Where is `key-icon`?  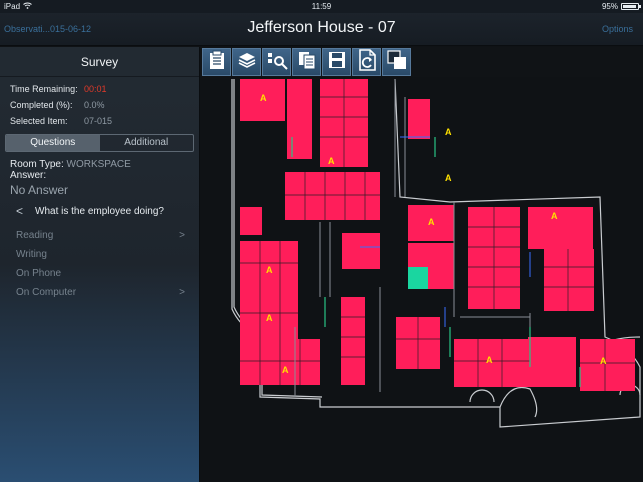 key-icon is located at coordinates (277, 62).